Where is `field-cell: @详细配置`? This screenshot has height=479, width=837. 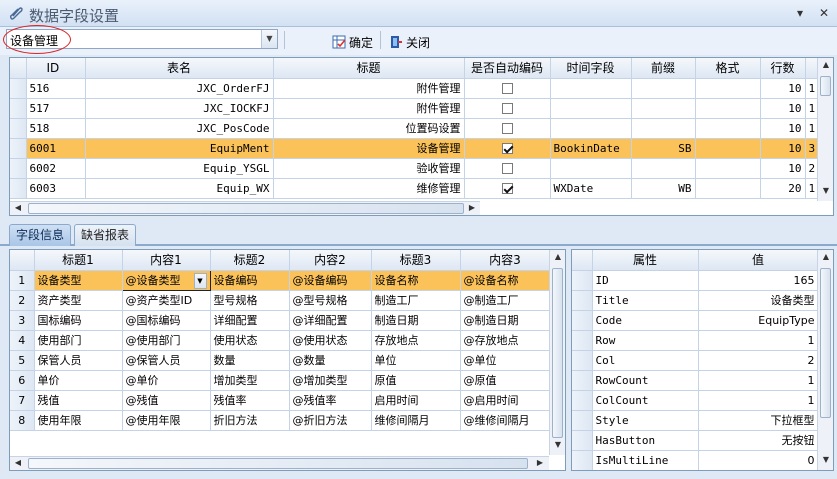
field-cell: @详细配置 is located at coordinates (330, 320).